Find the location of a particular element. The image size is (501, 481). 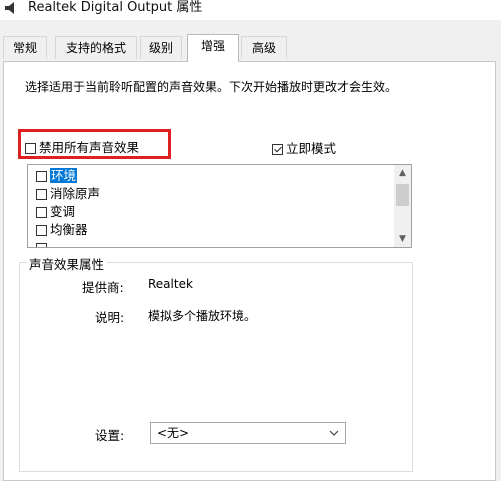

list-scrollbar: ▲ ▼ is located at coordinates (402, 206).